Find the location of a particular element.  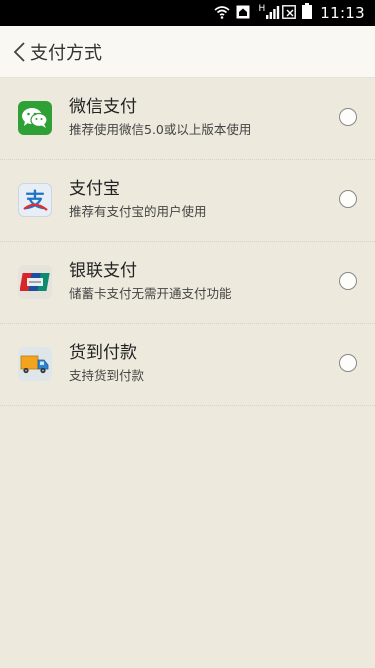

radio-wechat is located at coordinates (348, 117).